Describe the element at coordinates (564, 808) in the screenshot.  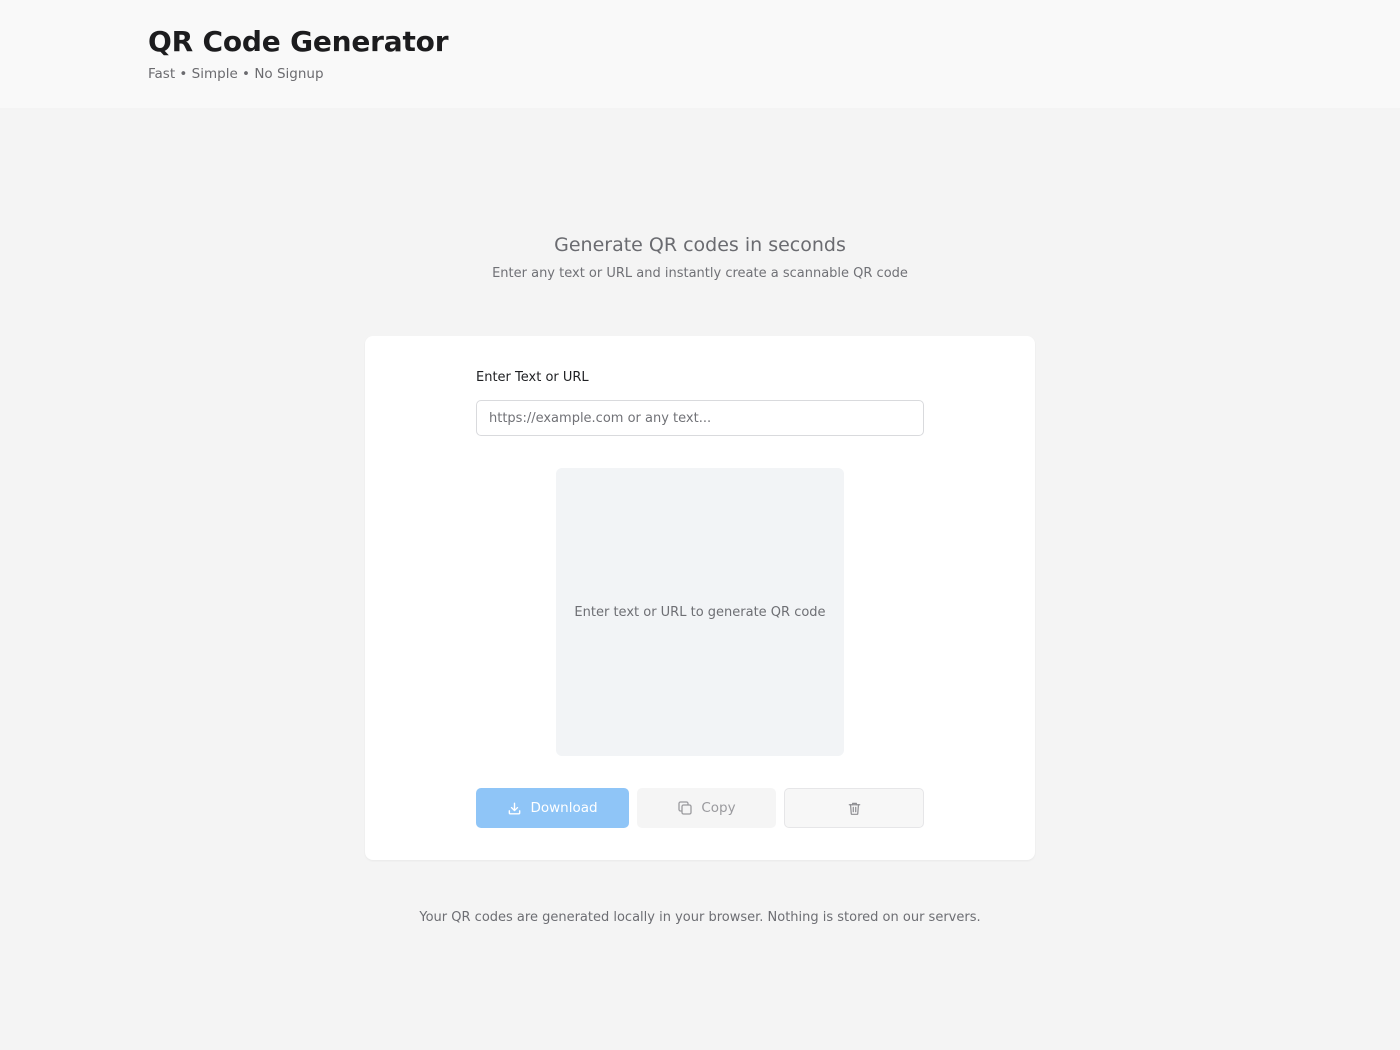
I see `download-label: Download` at that location.